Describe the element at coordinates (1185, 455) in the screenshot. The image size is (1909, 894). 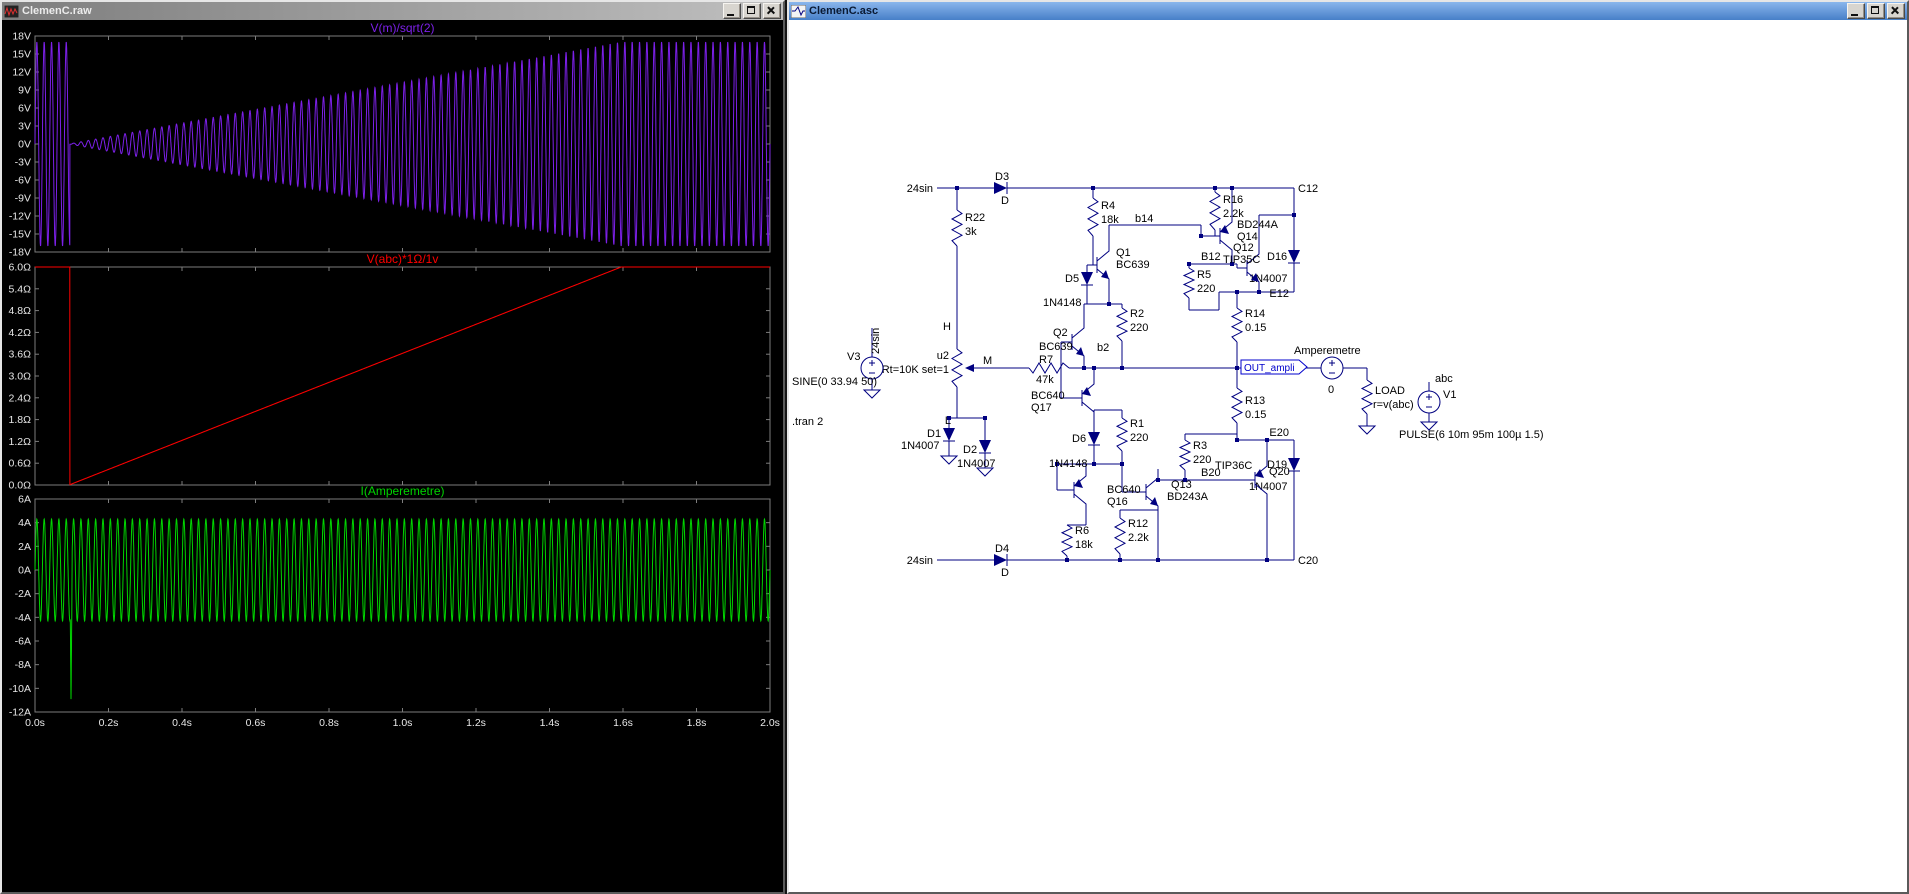
I see `component-R3` at that location.